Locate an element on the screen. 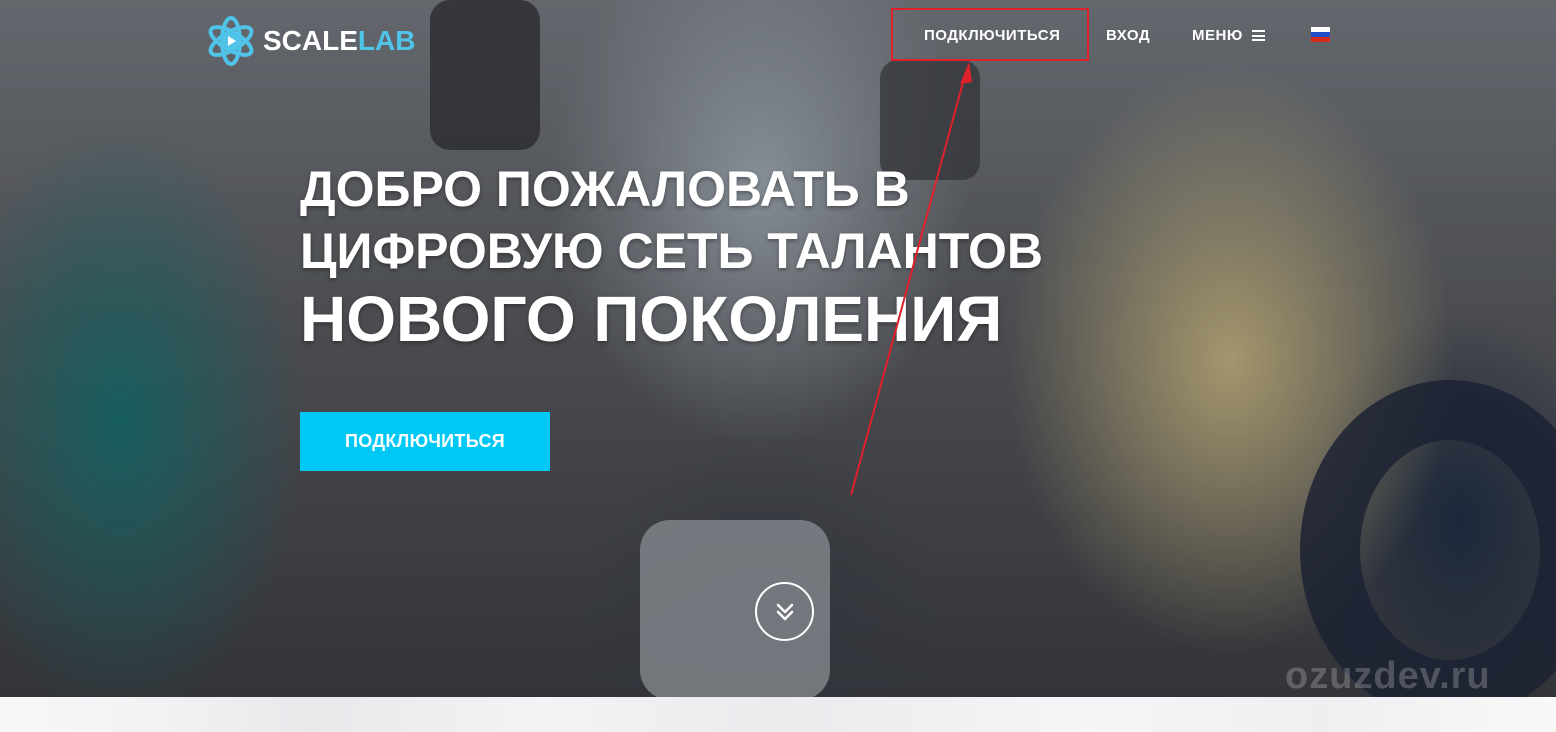  atom-play-icon is located at coordinates (231, 41).